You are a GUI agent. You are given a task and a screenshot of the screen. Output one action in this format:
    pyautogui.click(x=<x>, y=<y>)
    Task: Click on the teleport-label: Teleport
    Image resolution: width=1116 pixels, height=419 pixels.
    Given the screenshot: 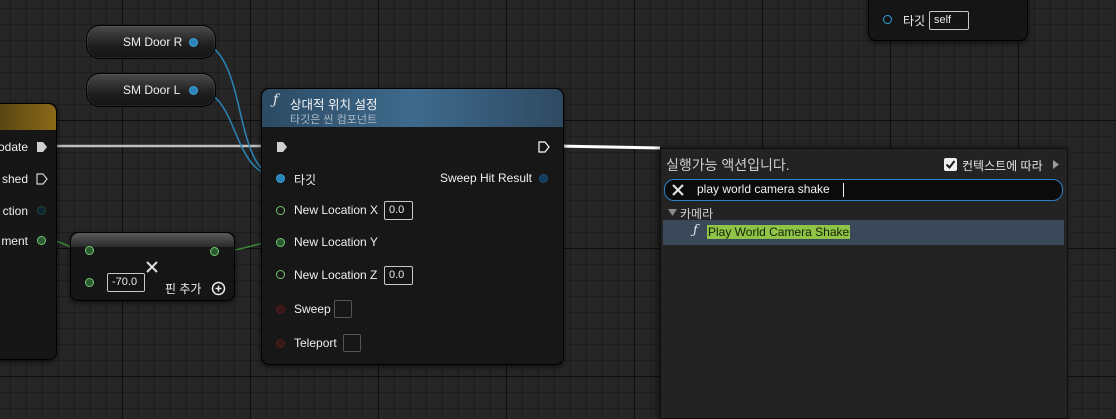 What is the action you would take?
    pyautogui.click(x=315, y=343)
    